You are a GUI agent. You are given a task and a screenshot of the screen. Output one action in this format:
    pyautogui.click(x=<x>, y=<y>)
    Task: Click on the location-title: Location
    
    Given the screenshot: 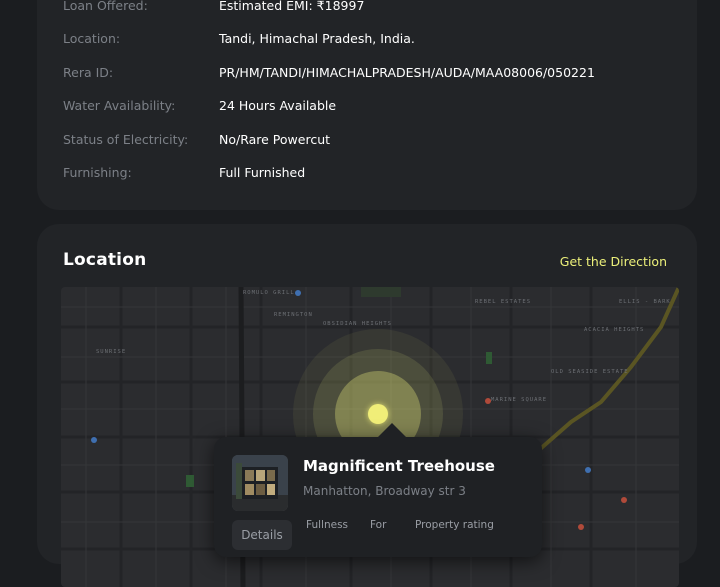 What is the action you would take?
    pyautogui.click(x=105, y=260)
    